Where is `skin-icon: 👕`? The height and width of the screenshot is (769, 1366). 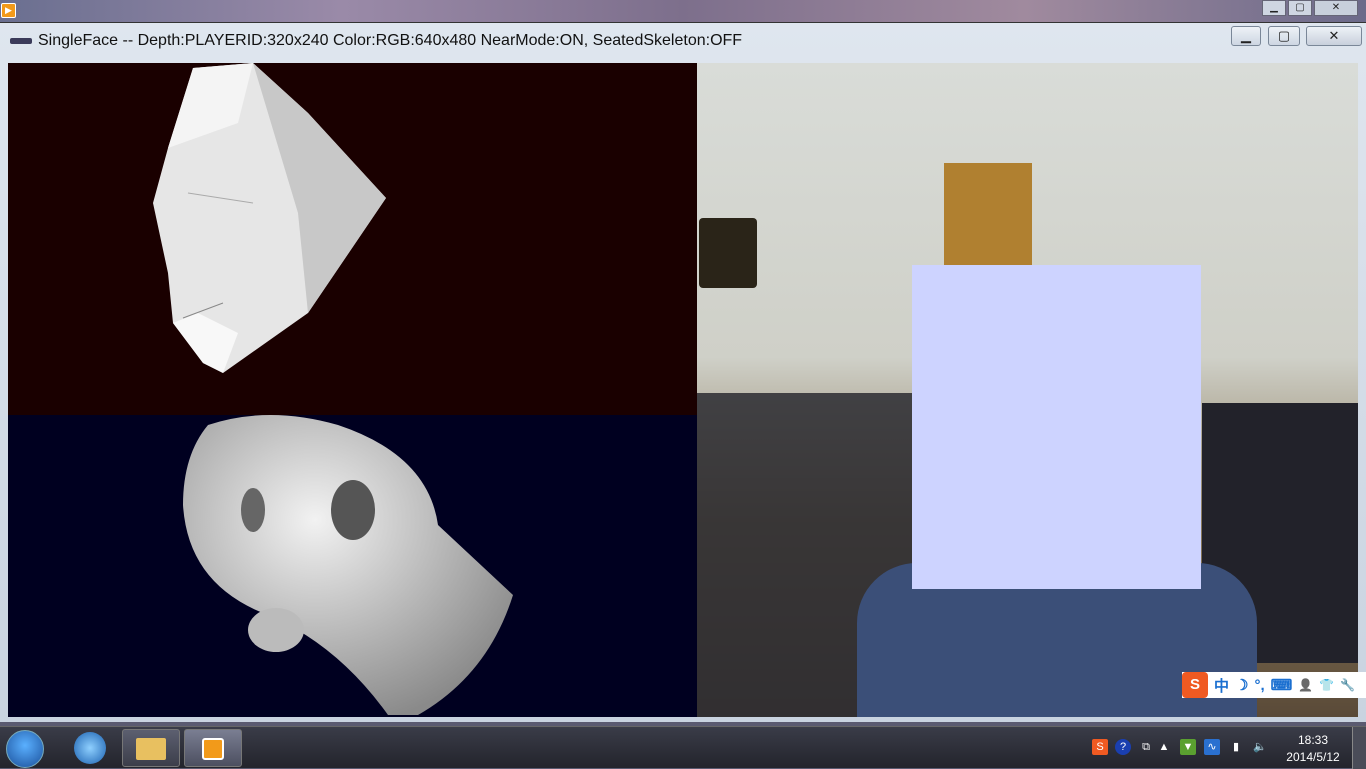
skin-icon: 👕 is located at coordinates (1326, 685).